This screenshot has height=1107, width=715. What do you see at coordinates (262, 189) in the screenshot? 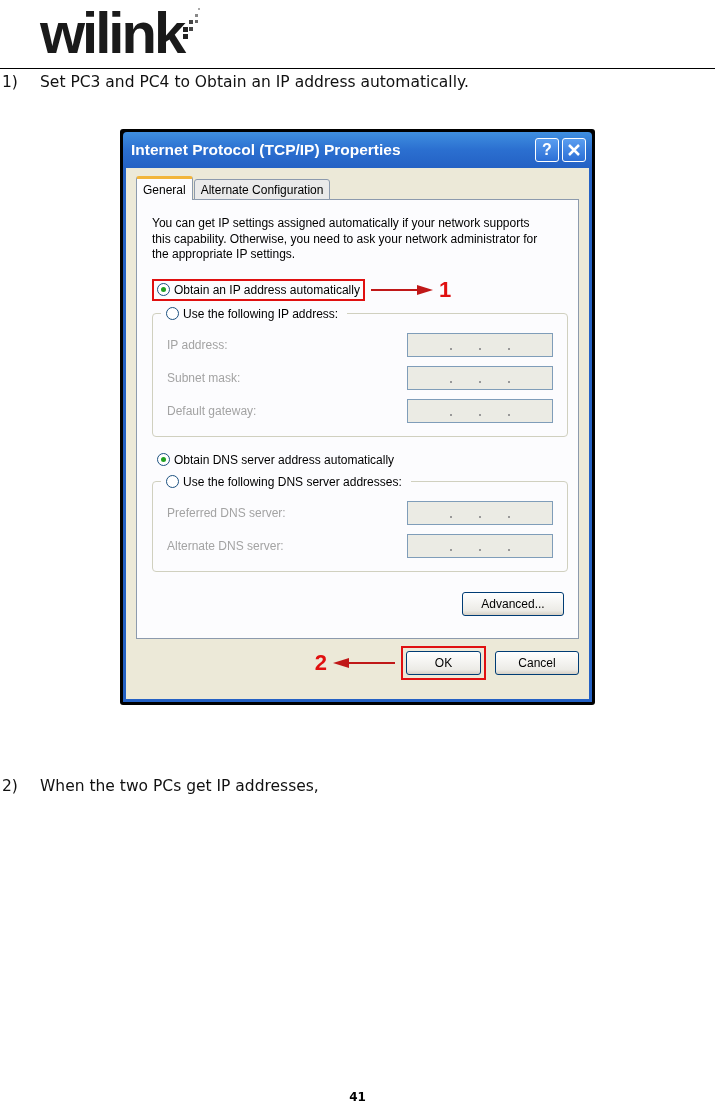
I see `tab: Alternate Configuration` at bounding box center [262, 189].